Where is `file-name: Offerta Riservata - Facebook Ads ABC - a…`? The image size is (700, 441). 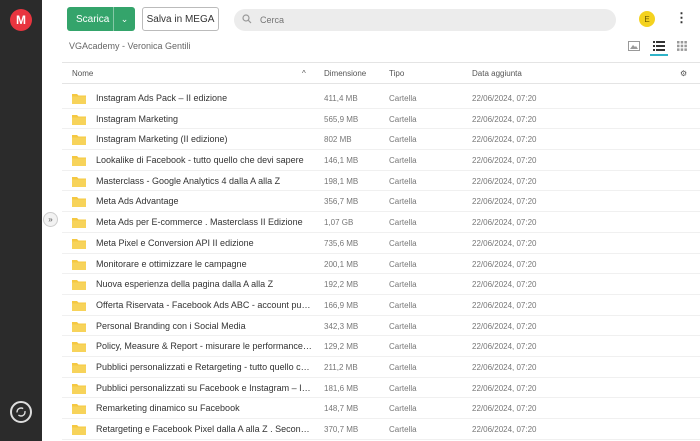 file-name: Offerta Riservata - Facebook Ads ABC - a… is located at coordinates (204, 304).